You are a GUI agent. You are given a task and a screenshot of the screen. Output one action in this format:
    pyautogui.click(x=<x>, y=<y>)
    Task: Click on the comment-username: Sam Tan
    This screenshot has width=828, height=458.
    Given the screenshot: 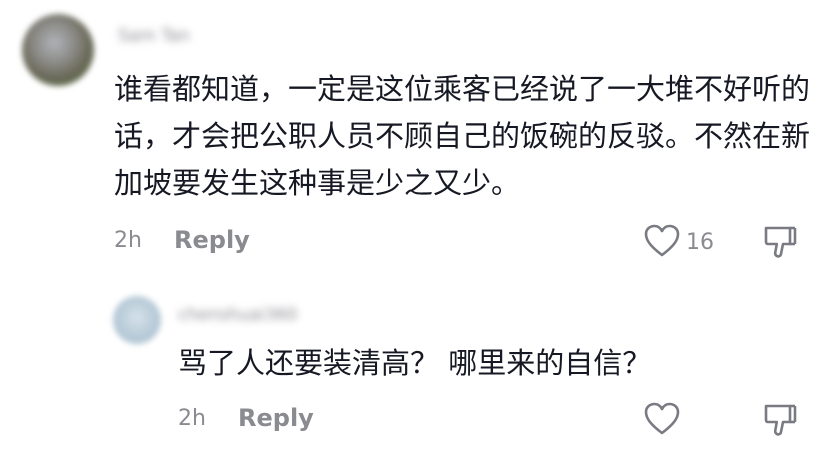 What is the action you would take?
    pyautogui.click(x=154, y=36)
    